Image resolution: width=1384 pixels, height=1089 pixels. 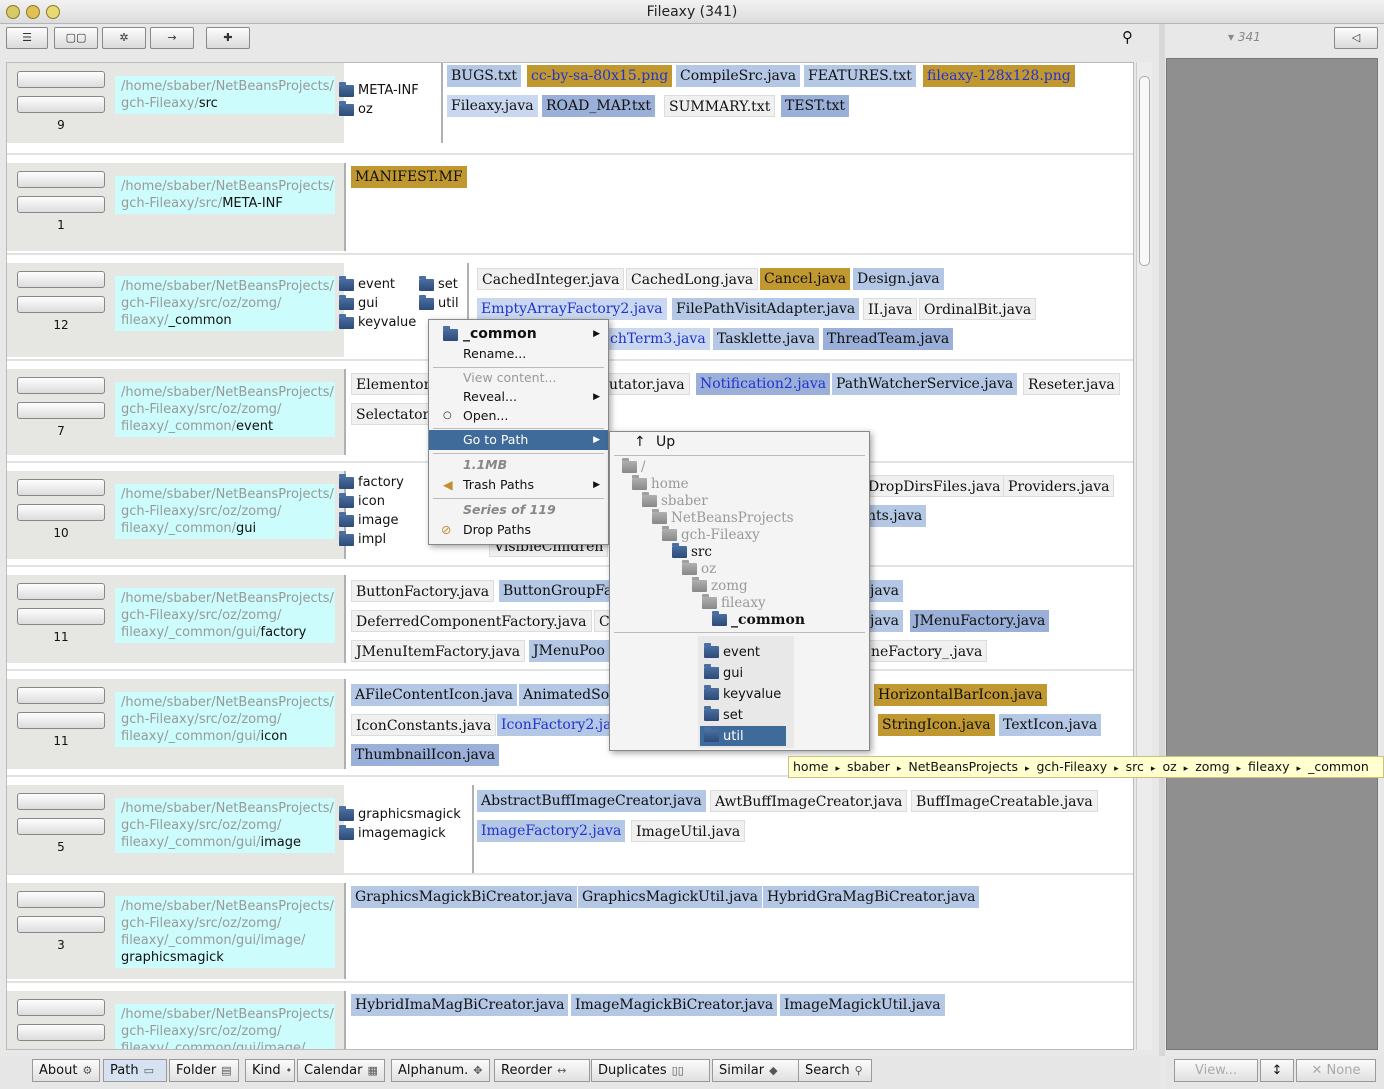 What do you see at coordinates (66, 1070) in the screenshot?
I see `tab-about: About ⚙` at bounding box center [66, 1070].